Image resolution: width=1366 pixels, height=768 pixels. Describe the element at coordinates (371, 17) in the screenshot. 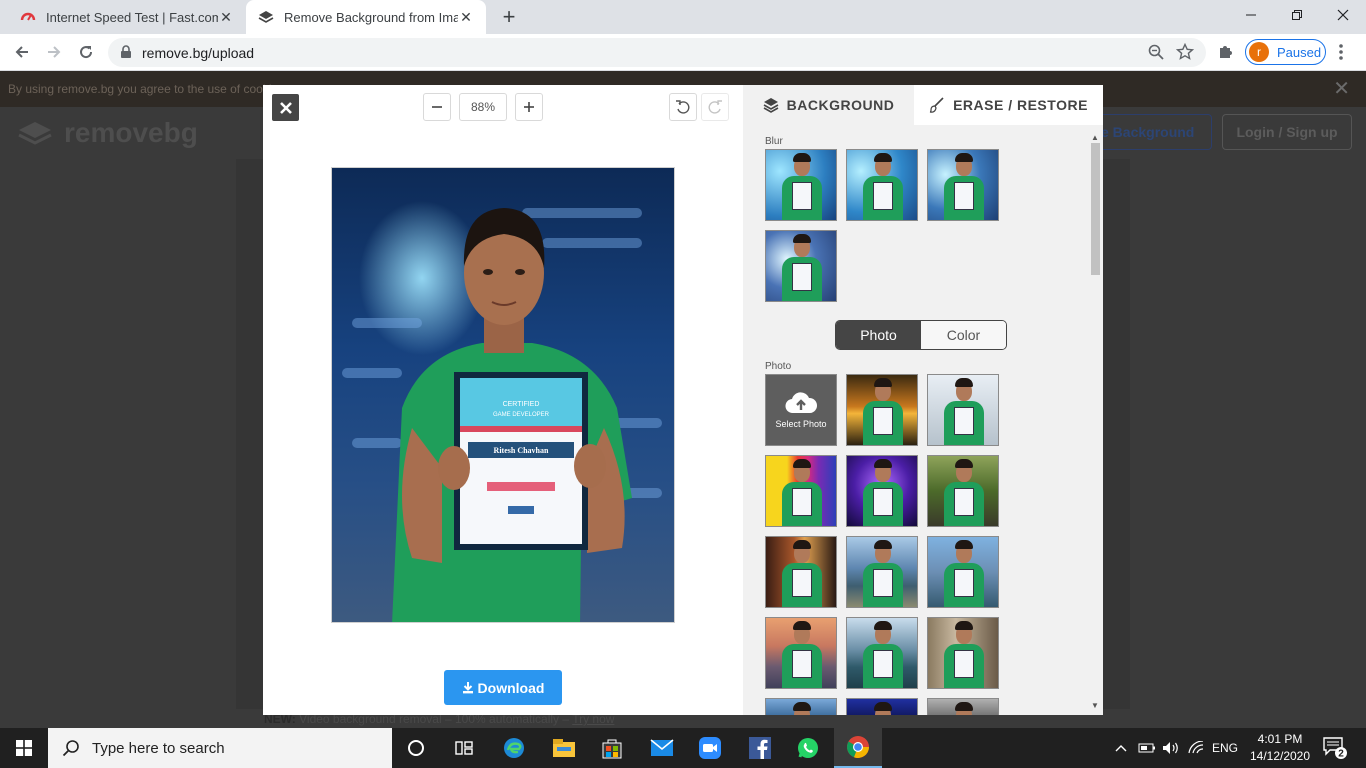

I see `tab-title: Remove Background from Image` at that location.